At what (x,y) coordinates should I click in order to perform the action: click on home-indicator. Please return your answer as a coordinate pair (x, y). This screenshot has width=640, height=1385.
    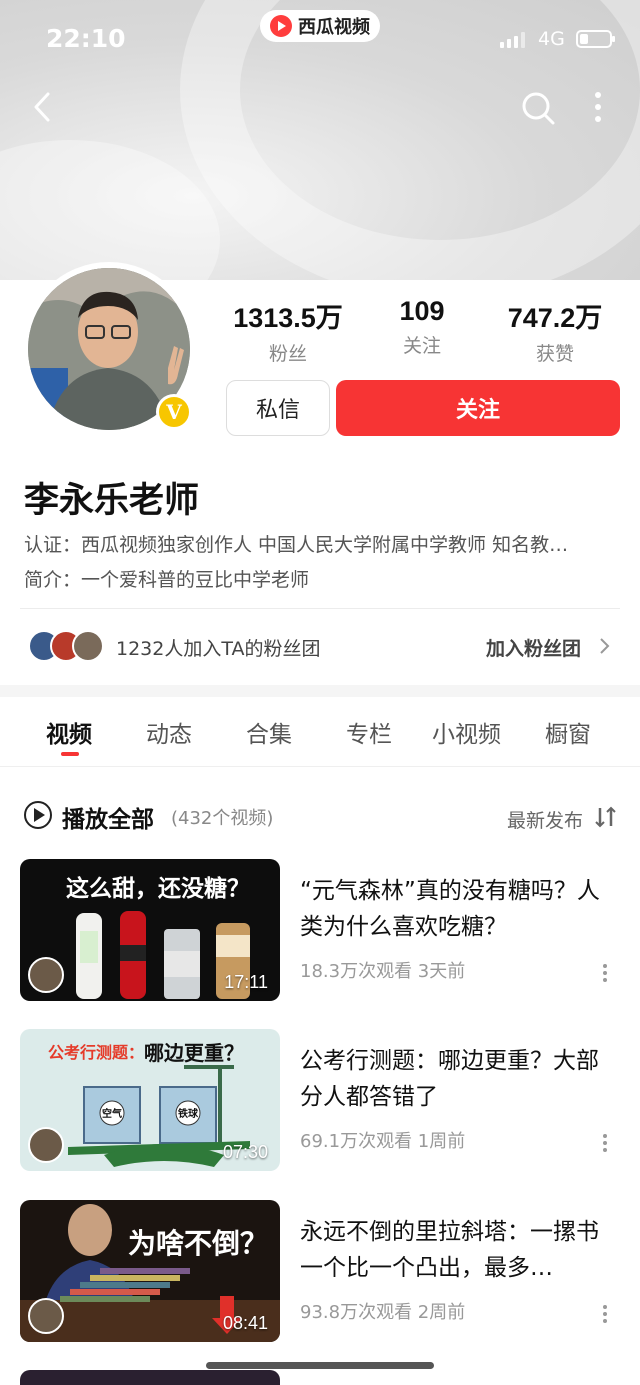
    Looking at the image, I should click on (320, 1365).